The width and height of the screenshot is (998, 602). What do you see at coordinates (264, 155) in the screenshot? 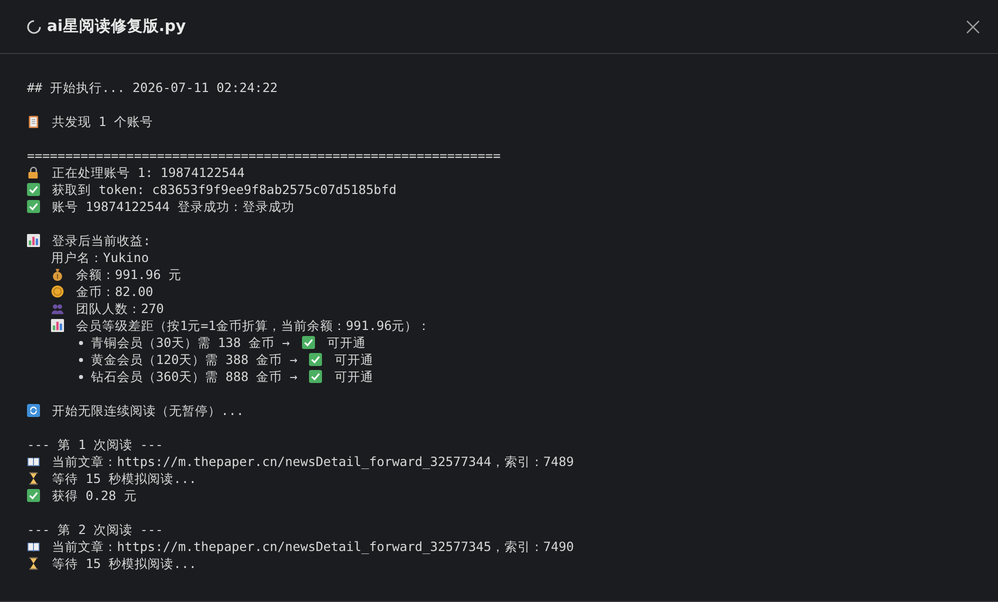
I see `log-text: ==============================================================` at bounding box center [264, 155].